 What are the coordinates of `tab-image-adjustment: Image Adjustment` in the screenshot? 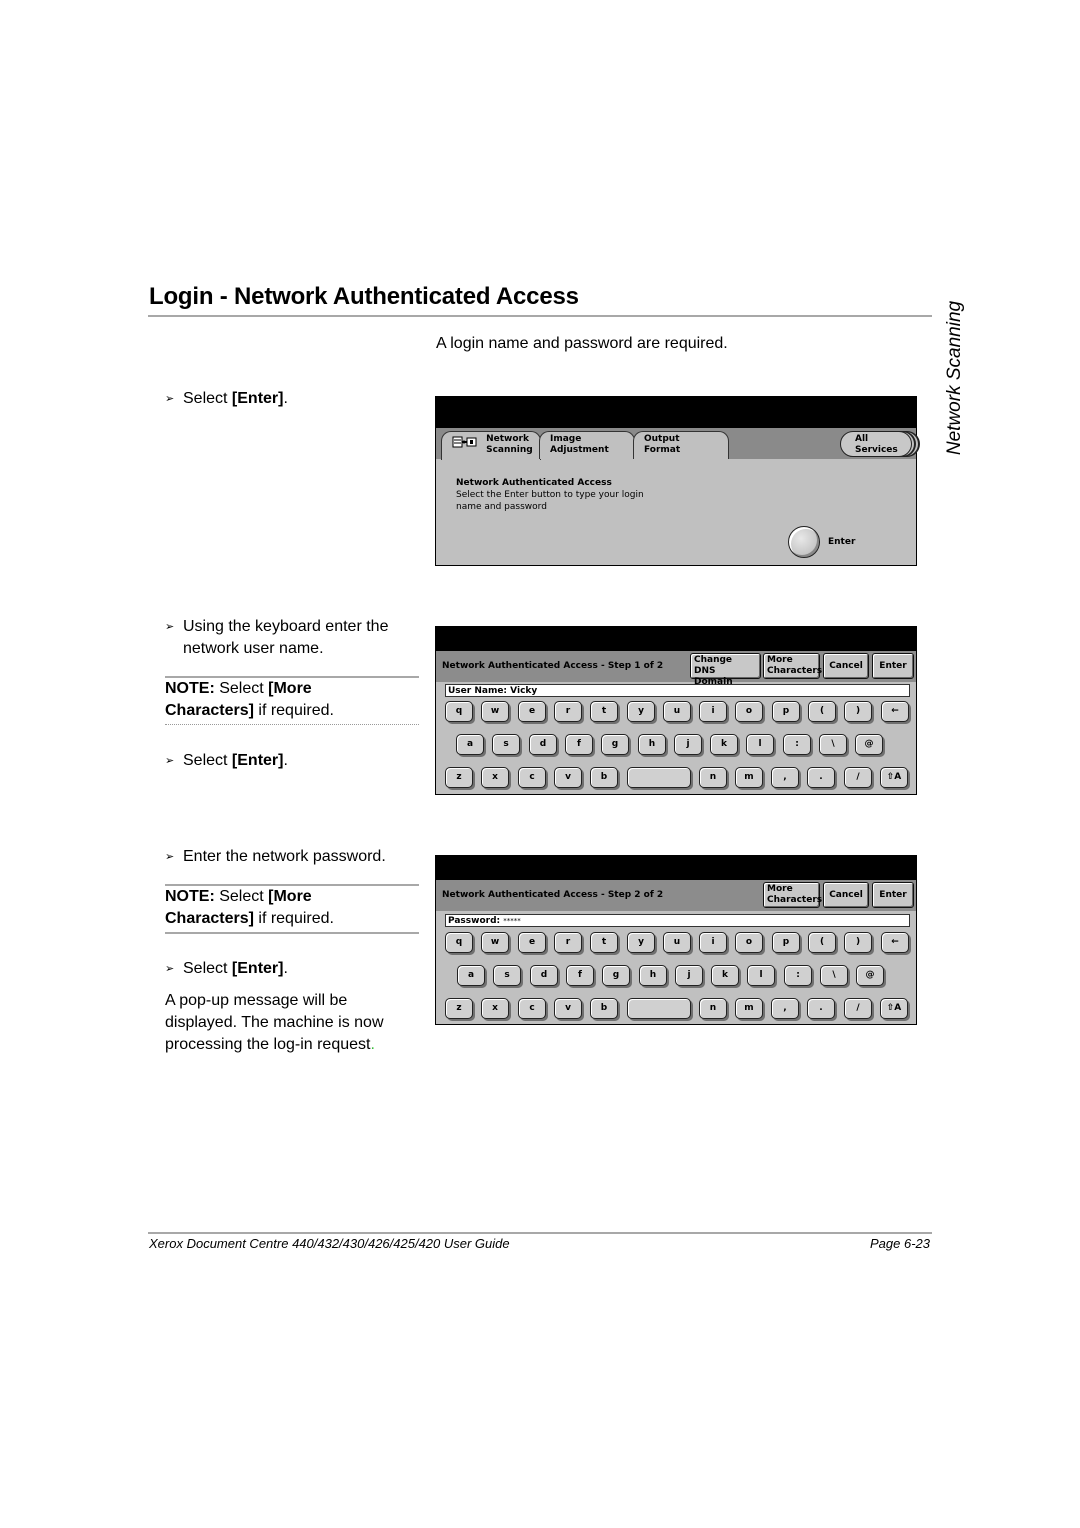 It's located at (587, 445).